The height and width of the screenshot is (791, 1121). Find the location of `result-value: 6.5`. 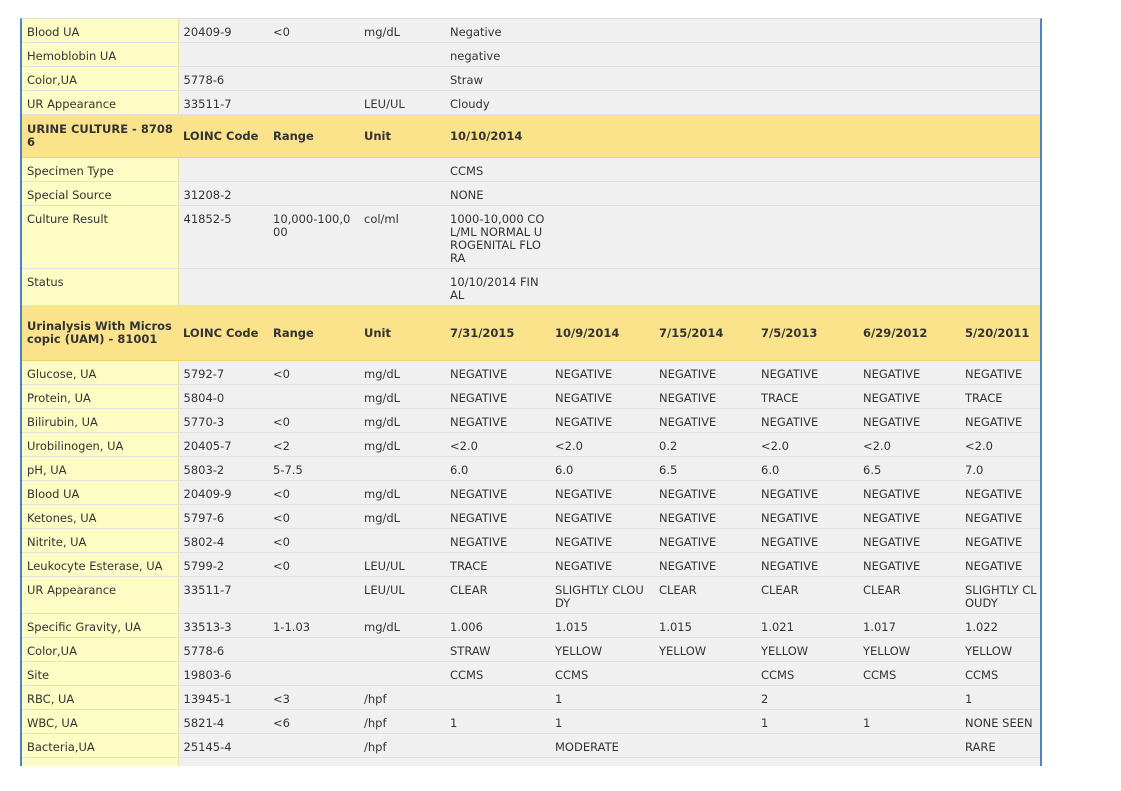

result-value: 6.5 is located at coordinates (705, 468).